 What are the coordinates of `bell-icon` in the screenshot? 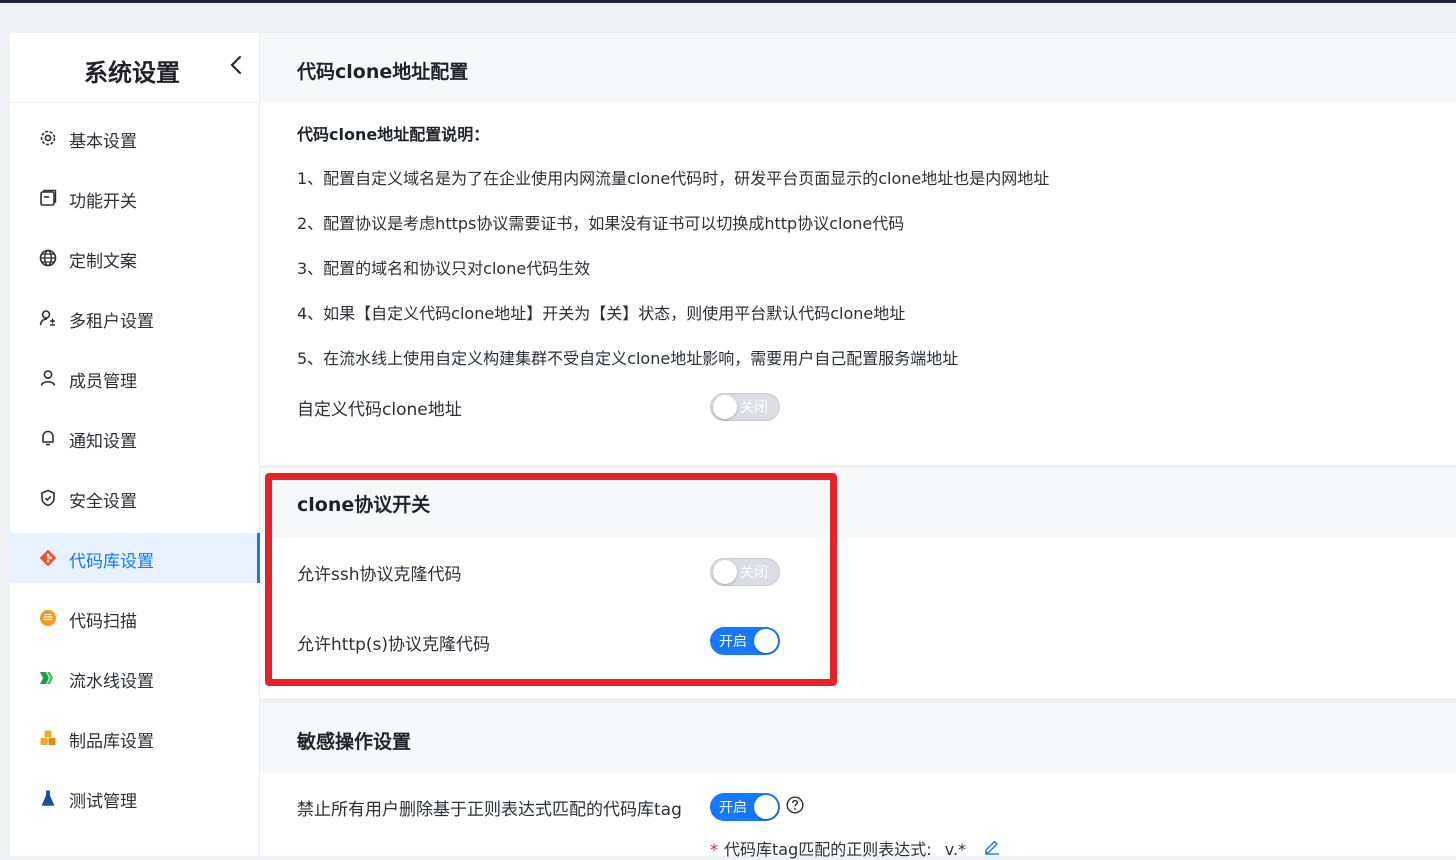 It's located at (48, 438).